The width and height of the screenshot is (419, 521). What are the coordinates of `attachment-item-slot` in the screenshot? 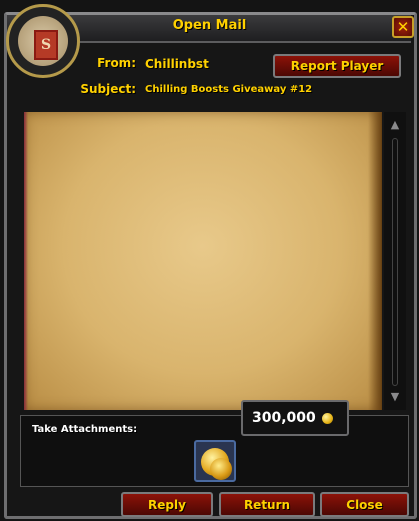 It's located at (215, 461).